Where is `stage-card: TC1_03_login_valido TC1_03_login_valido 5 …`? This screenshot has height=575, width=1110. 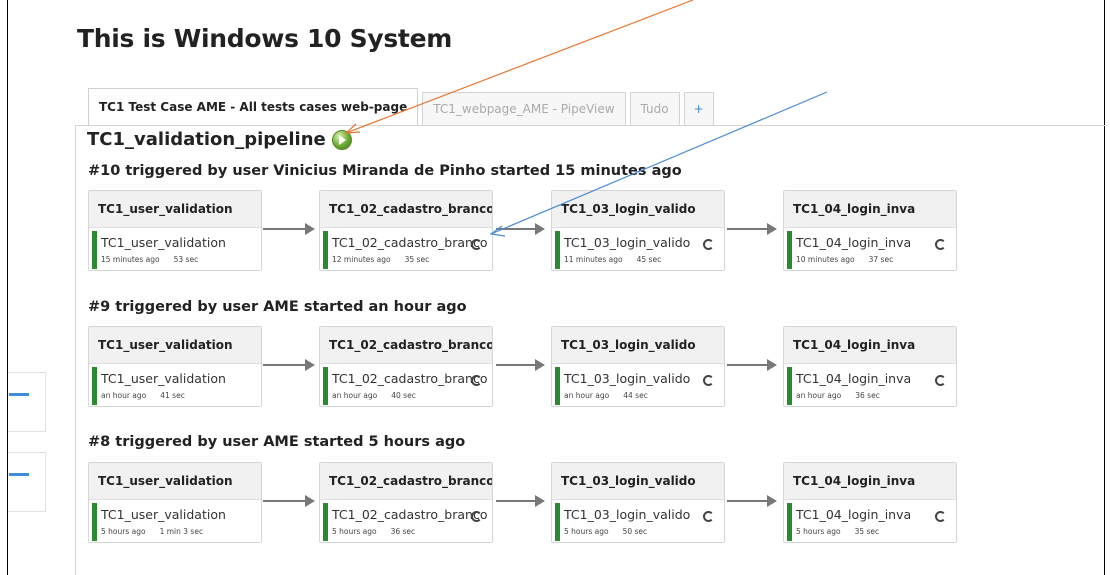 stage-card: TC1_03_login_valido TC1_03_login_valido 5 … is located at coordinates (638, 502).